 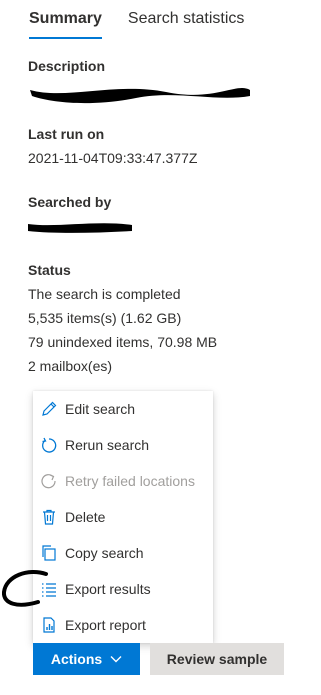 What do you see at coordinates (49, 553) in the screenshot?
I see `copy-icon` at bounding box center [49, 553].